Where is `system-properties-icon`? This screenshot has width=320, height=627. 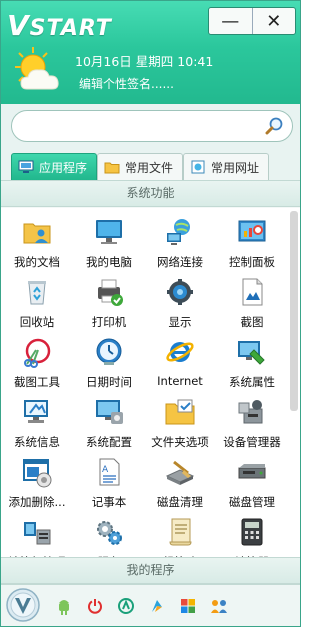 system-properties-icon is located at coordinates (252, 352).